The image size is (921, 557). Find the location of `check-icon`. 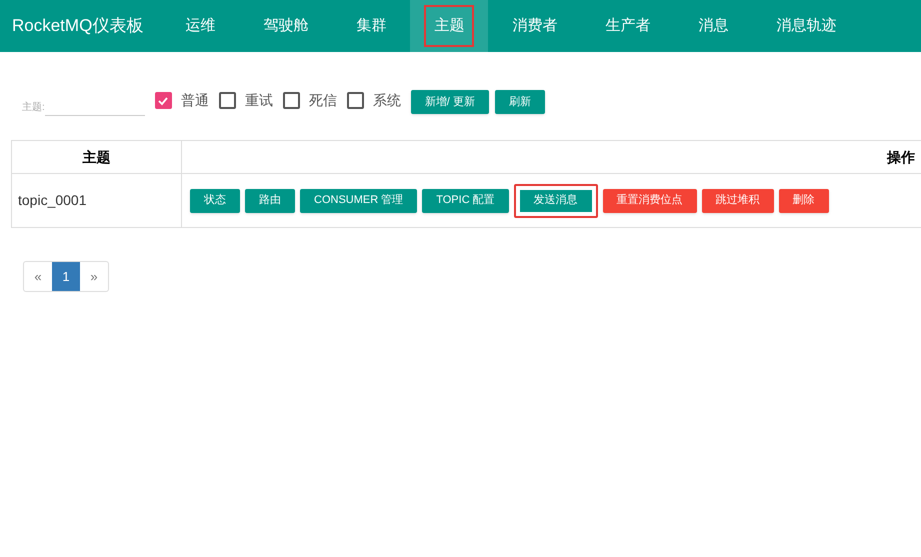

check-icon is located at coordinates (163, 100).